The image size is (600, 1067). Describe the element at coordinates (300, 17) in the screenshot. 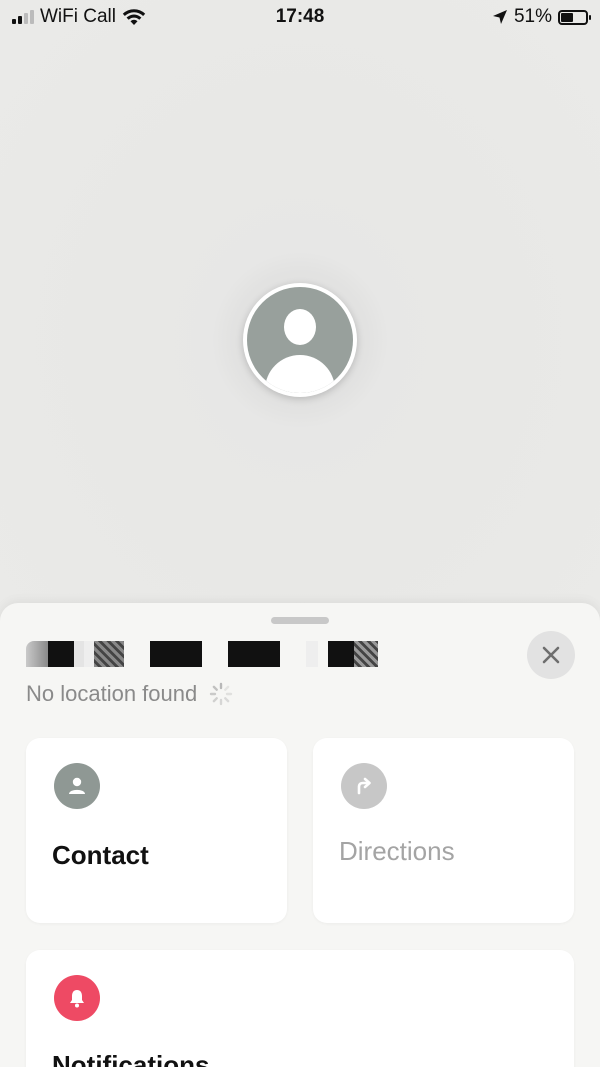

I see `status-bar: WiFi Call 17:48 51%` at that location.